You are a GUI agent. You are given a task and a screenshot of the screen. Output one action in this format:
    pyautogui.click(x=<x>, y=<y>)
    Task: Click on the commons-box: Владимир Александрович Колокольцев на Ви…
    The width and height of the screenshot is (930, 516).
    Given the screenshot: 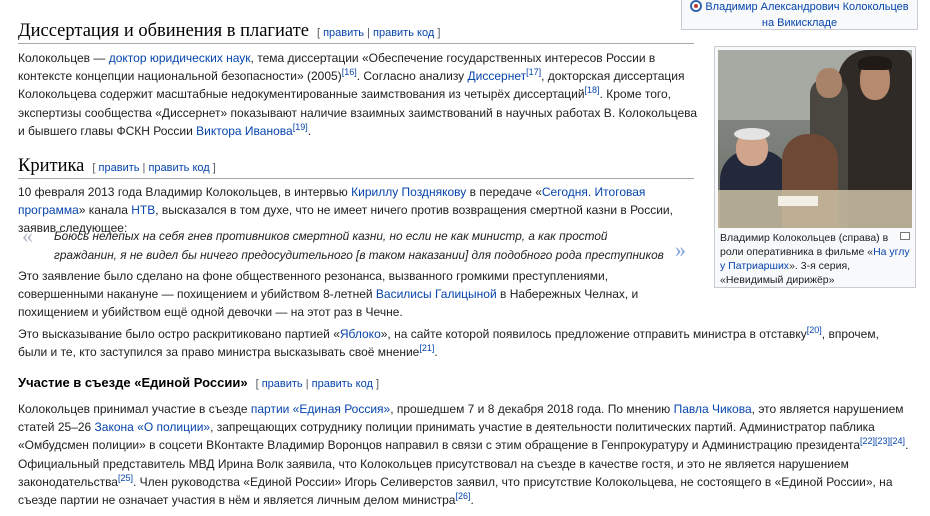 What is the action you would take?
    pyautogui.click(x=799, y=15)
    